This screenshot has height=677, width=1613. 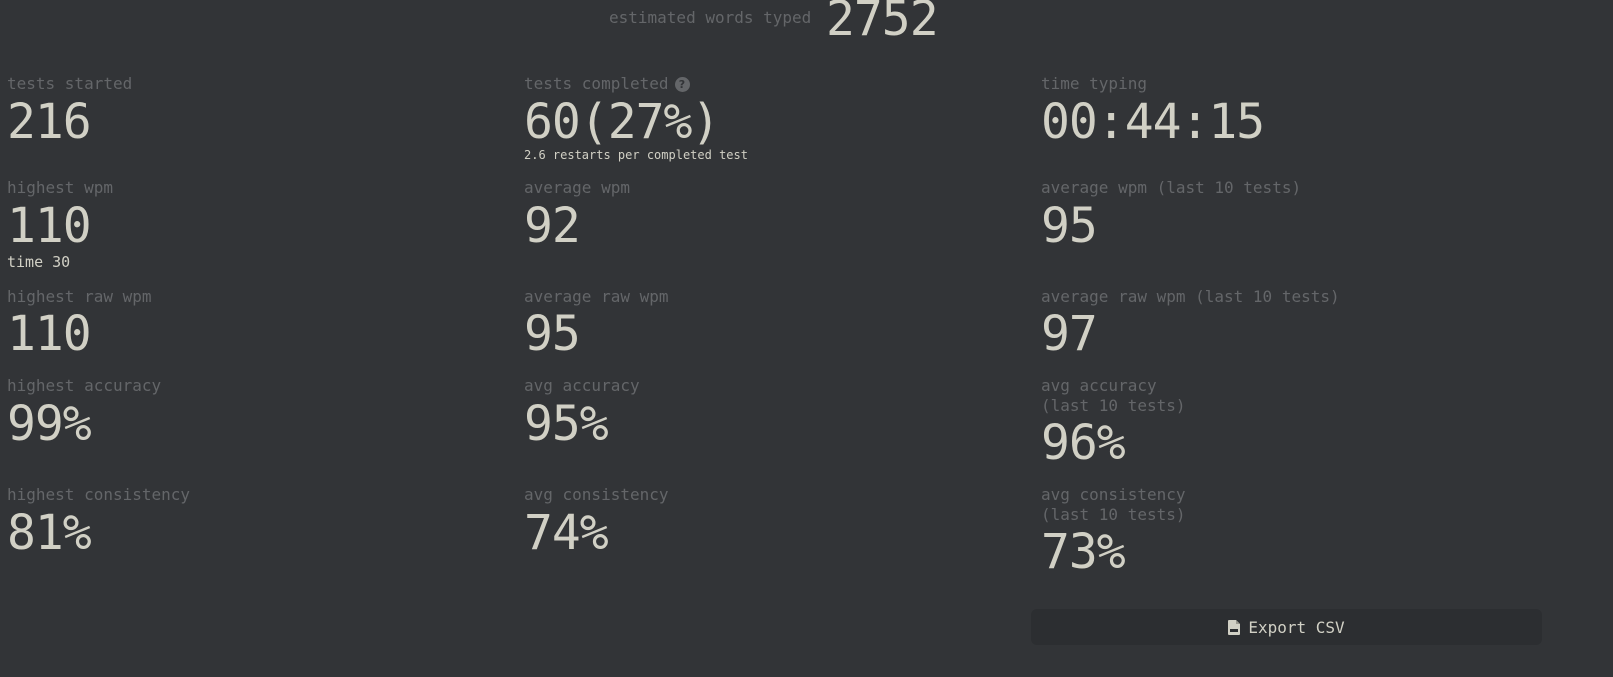 What do you see at coordinates (49, 226) in the screenshot?
I see `highest-wpm-value: 110` at bounding box center [49, 226].